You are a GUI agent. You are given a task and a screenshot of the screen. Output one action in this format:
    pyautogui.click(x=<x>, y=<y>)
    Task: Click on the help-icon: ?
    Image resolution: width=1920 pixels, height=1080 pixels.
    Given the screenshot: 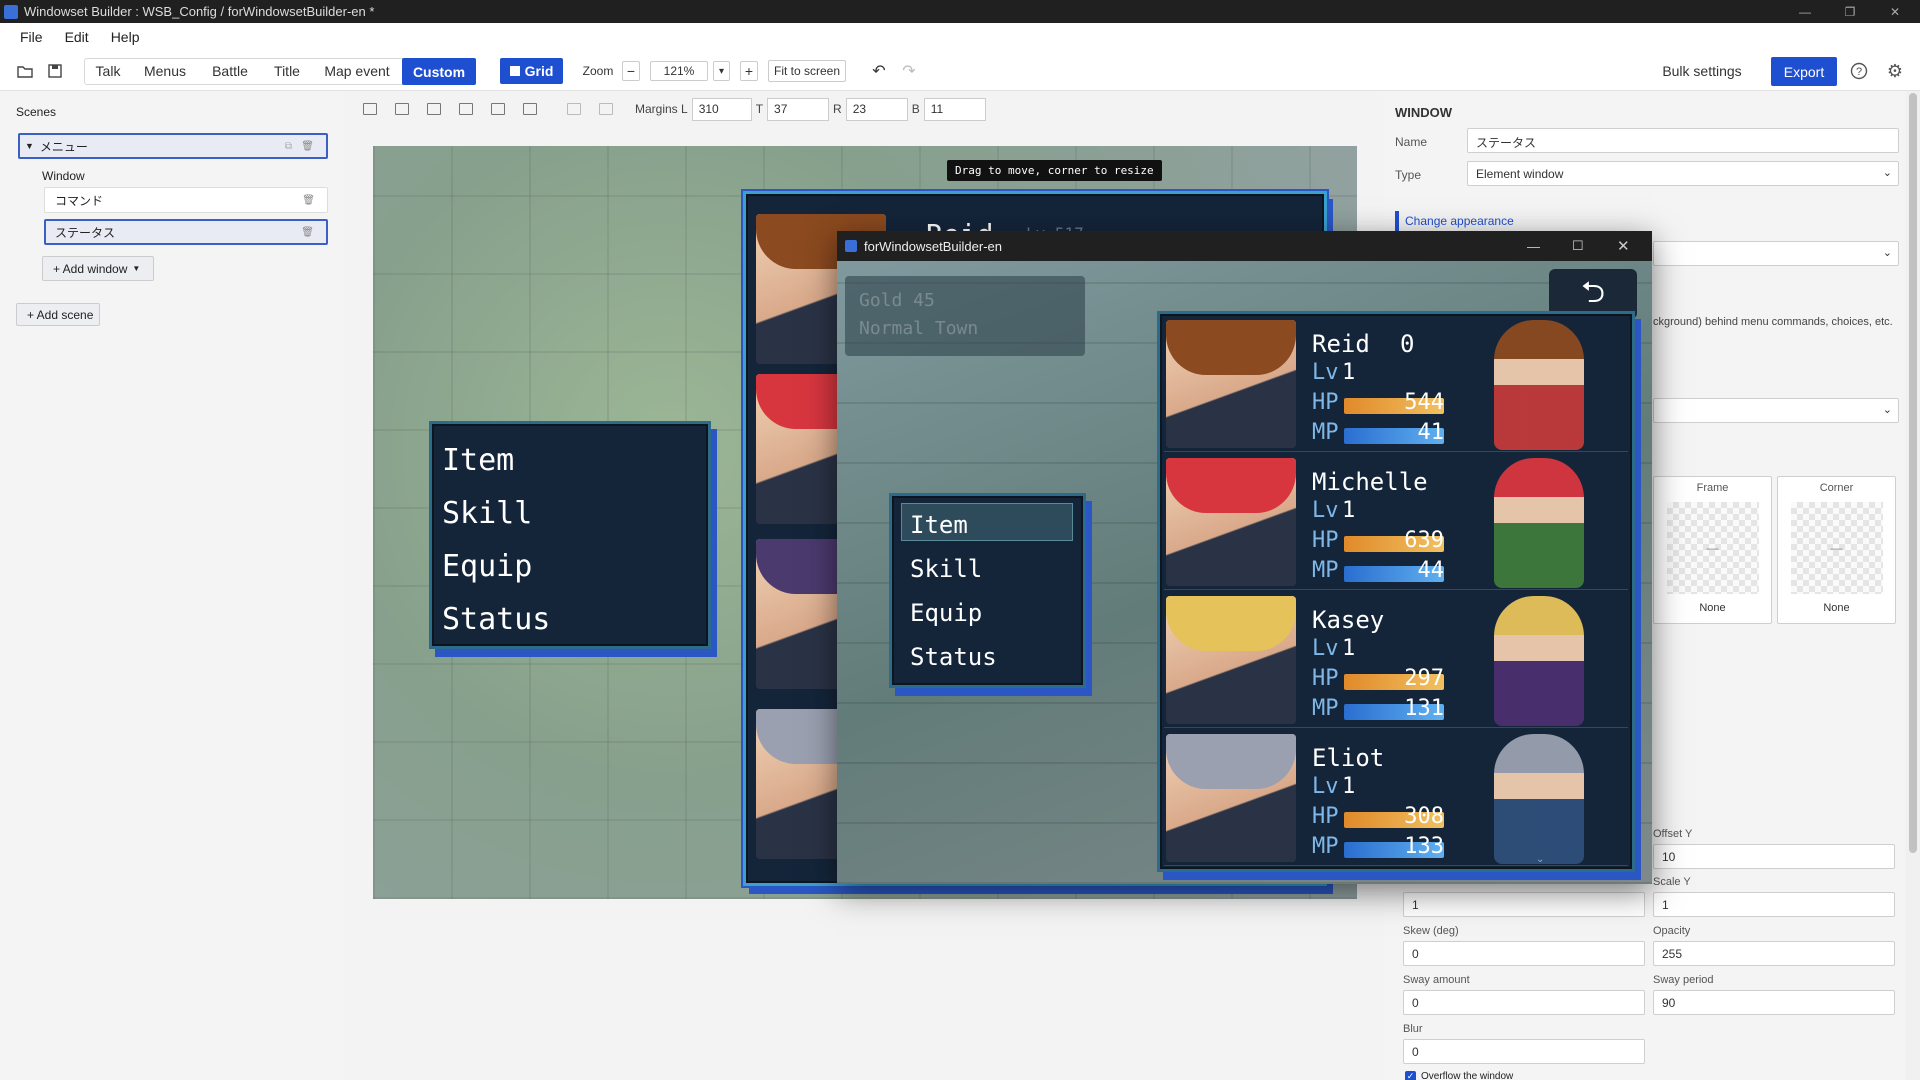 What is the action you would take?
    pyautogui.click(x=1859, y=71)
    